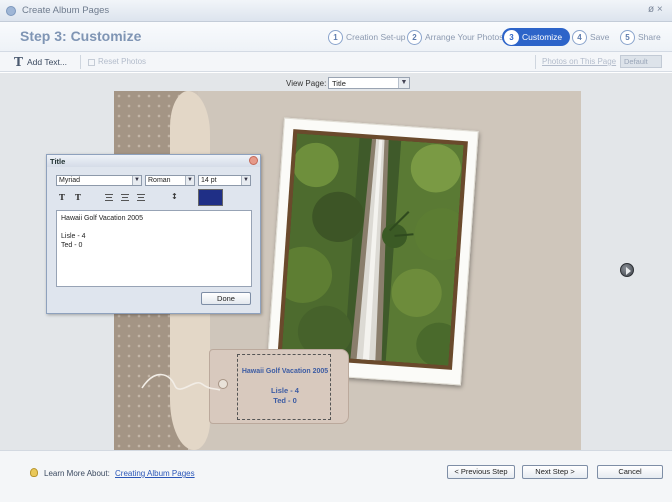  What do you see at coordinates (153, 161) in the screenshot?
I see `dialog-title: Title` at bounding box center [153, 161].